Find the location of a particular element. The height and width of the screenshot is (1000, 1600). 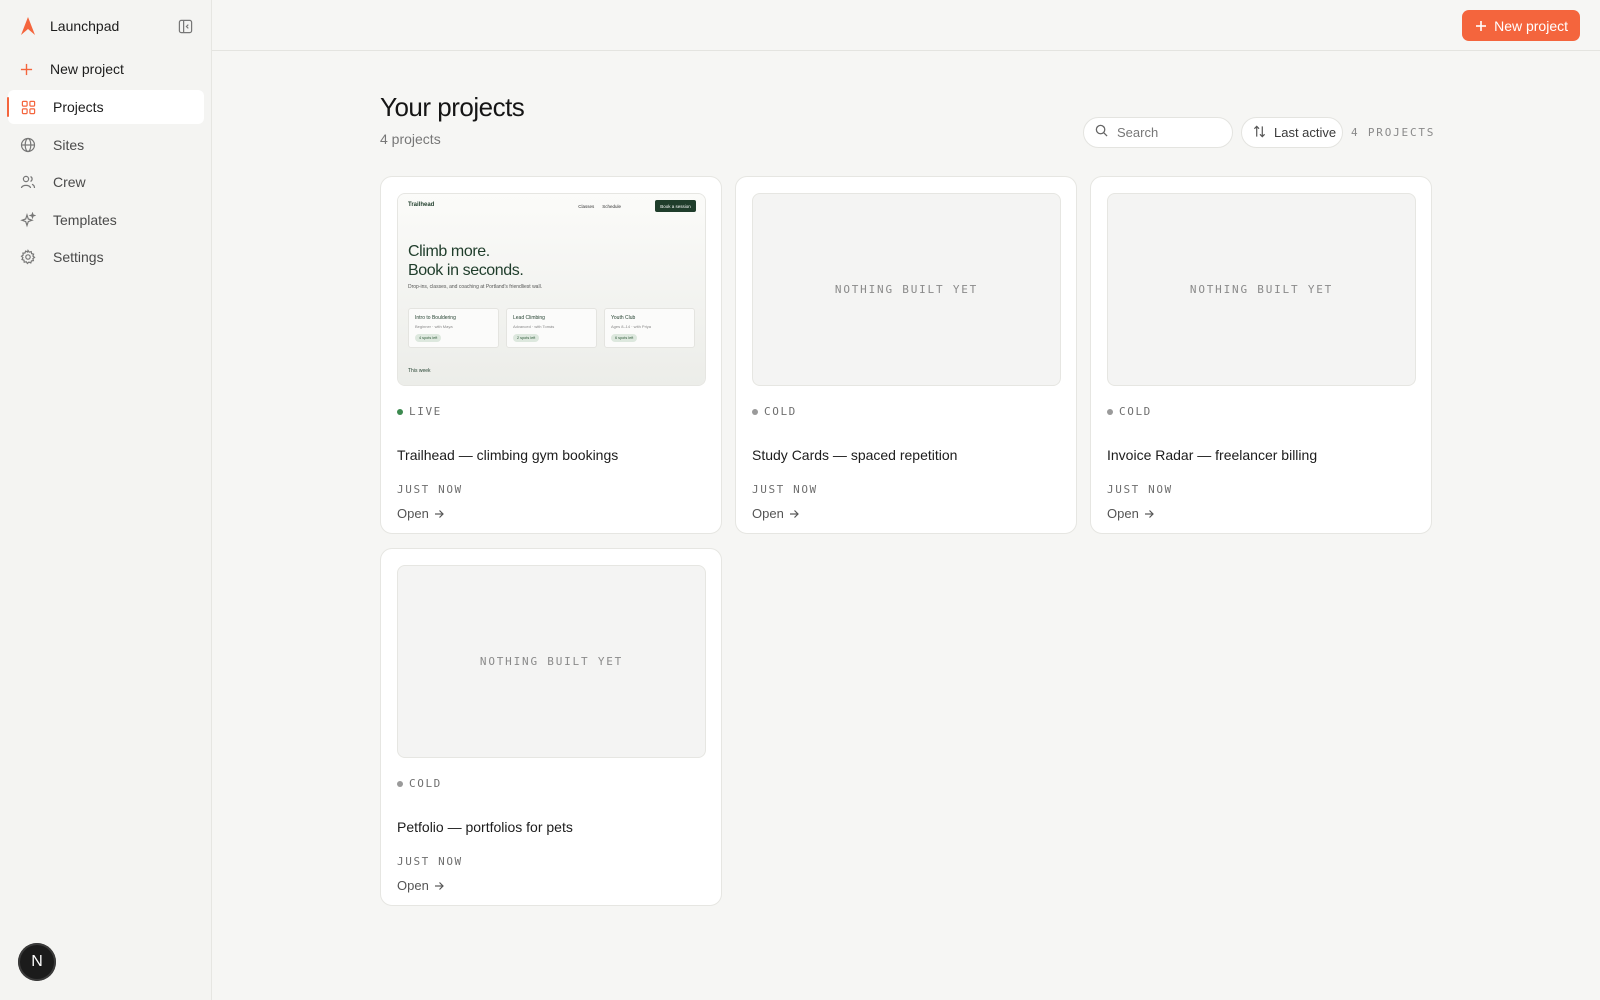

preview-class-badge: 4 spots left is located at coordinates (428, 338).